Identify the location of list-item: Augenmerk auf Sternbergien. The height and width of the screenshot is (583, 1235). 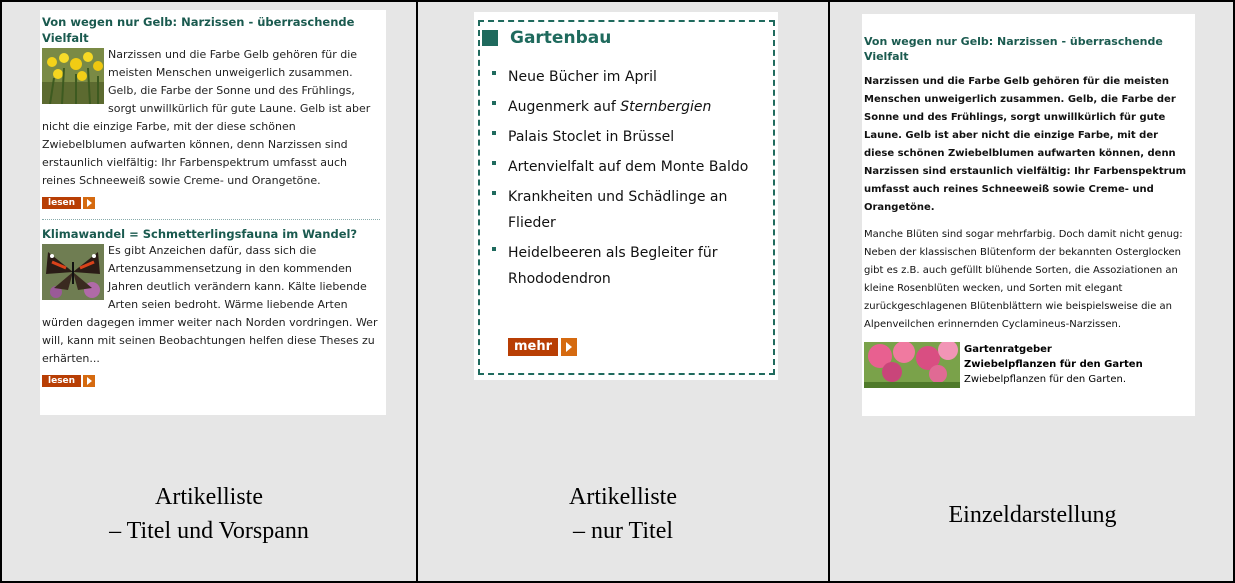
(625, 107).